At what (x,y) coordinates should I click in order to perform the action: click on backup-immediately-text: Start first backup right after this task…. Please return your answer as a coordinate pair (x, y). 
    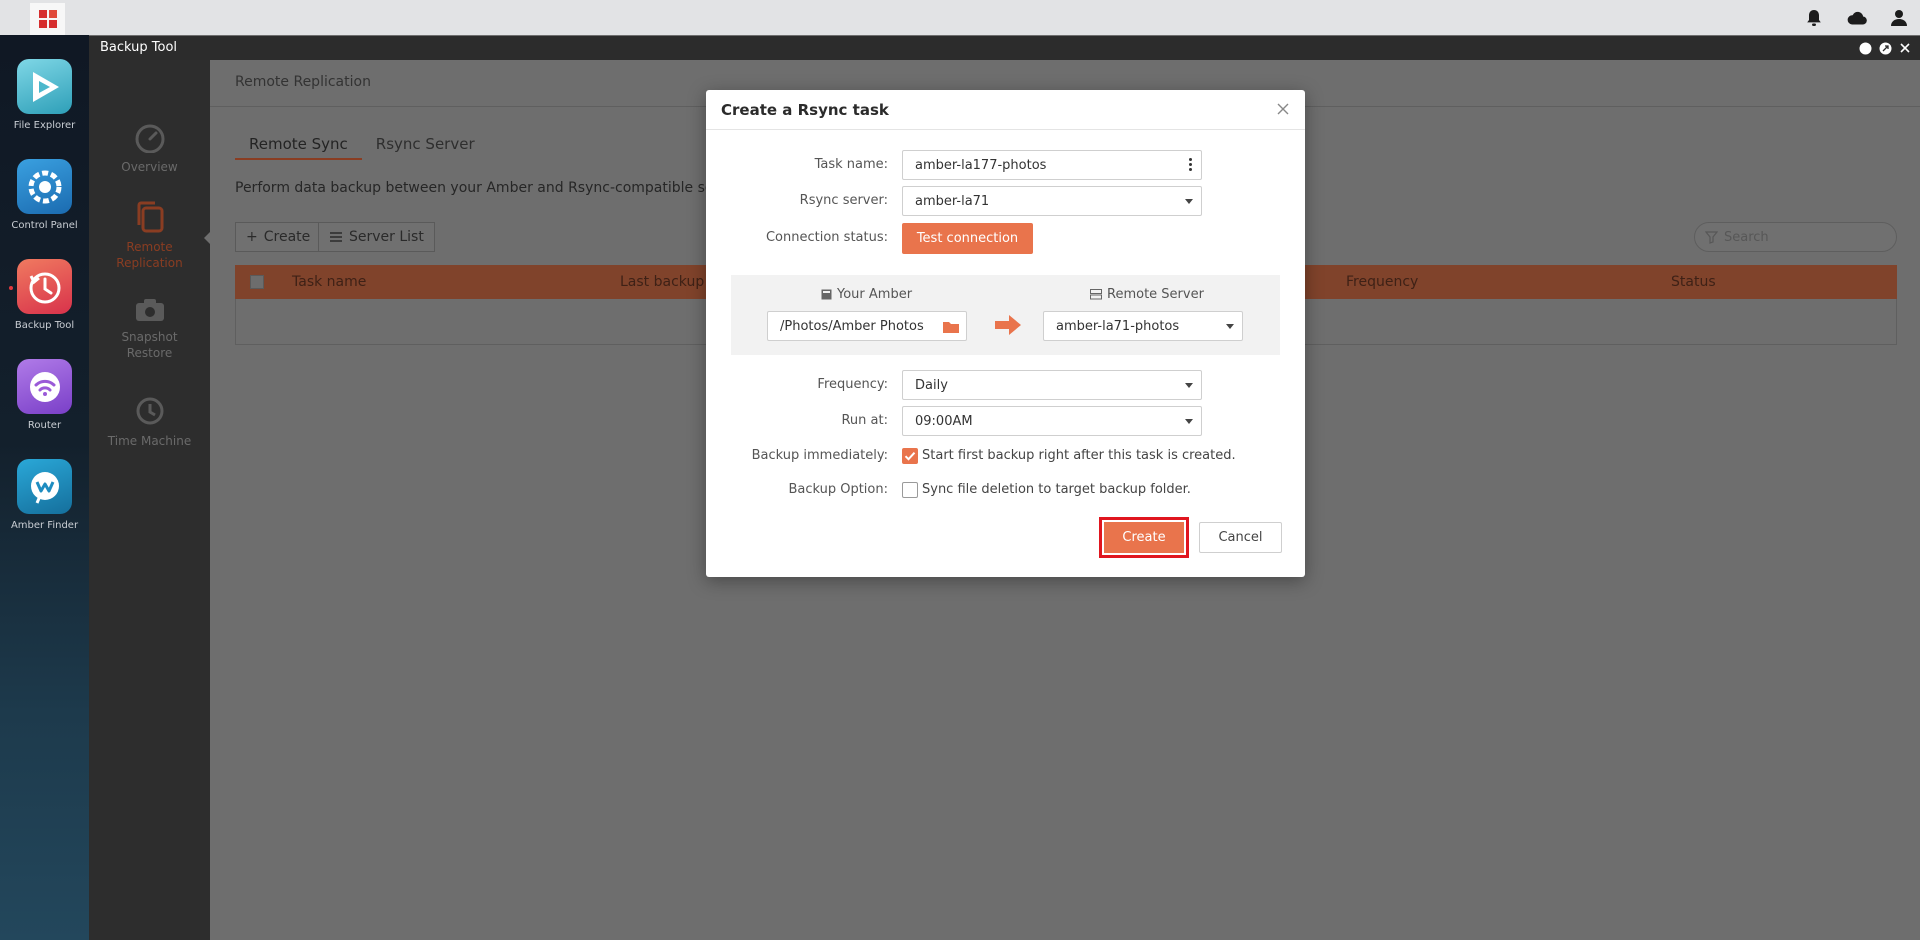
    Looking at the image, I should click on (1079, 455).